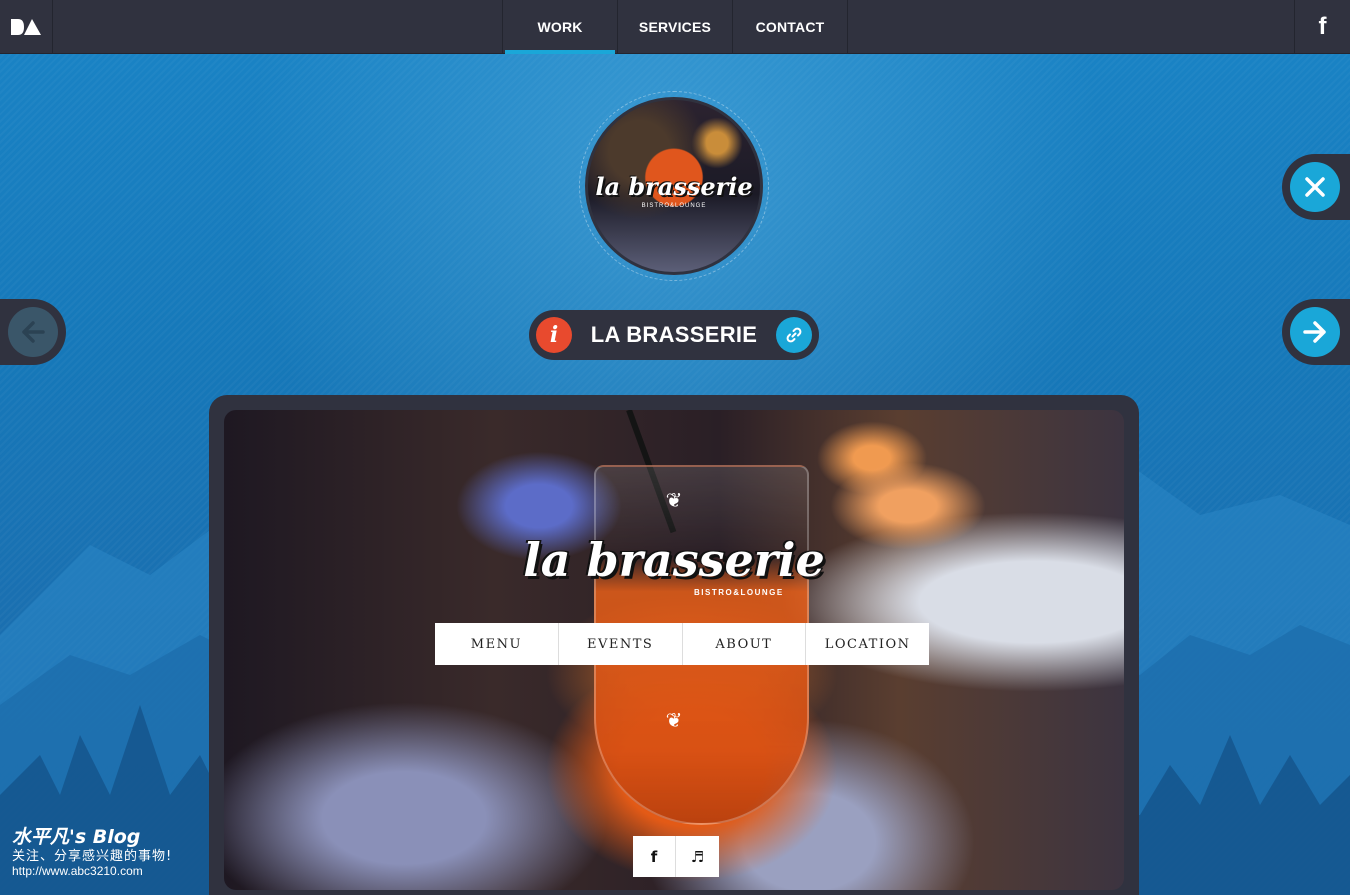  I want to click on watermark-title: 水平凡's Blog, so click(76, 837).